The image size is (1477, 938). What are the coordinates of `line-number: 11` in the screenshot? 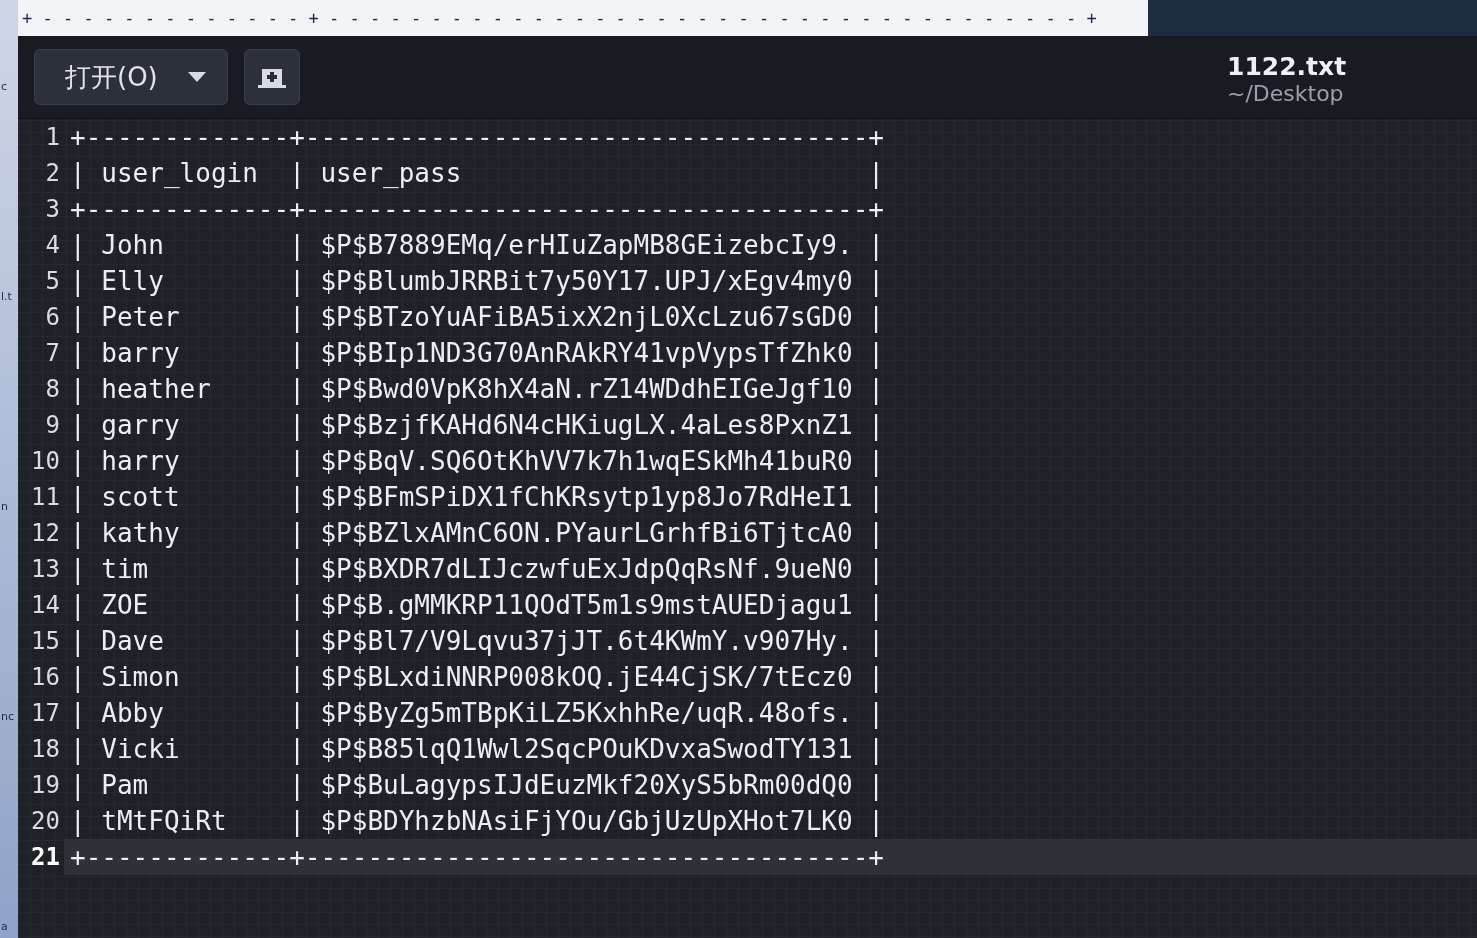 It's located at (45, 497).